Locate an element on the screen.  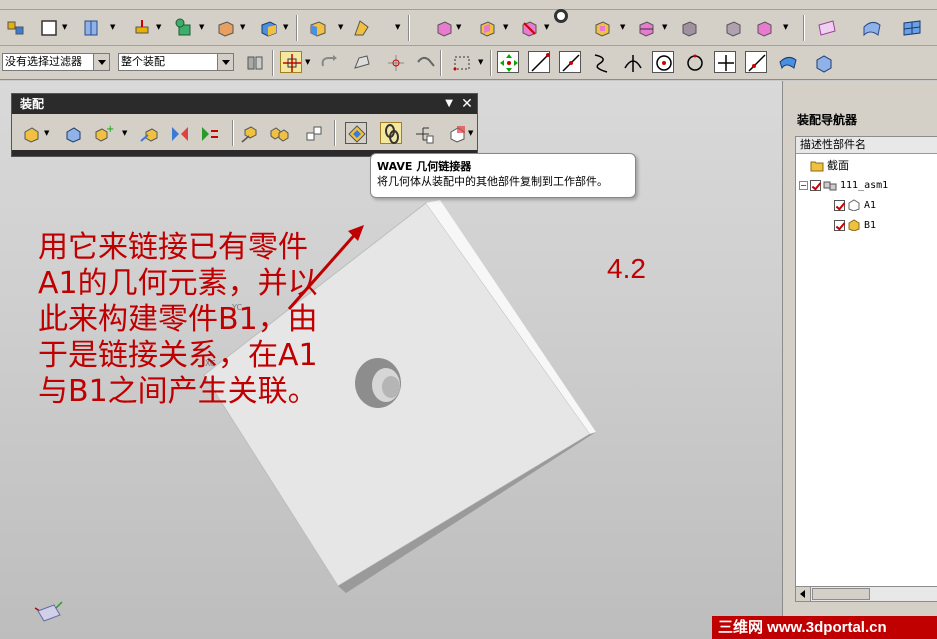
surface-patch-icon is located at coordinates (871, 27).